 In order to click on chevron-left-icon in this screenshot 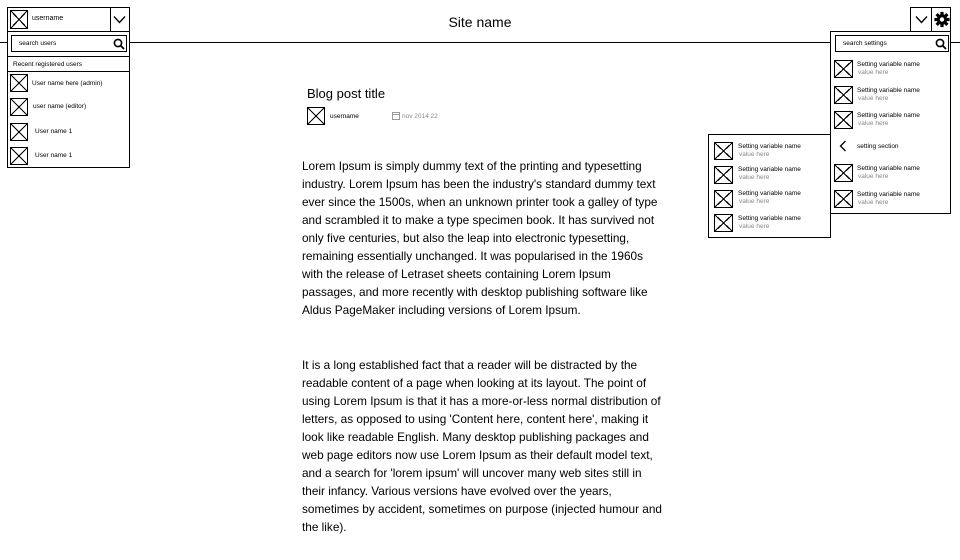, I will do `click(842, 146)`.